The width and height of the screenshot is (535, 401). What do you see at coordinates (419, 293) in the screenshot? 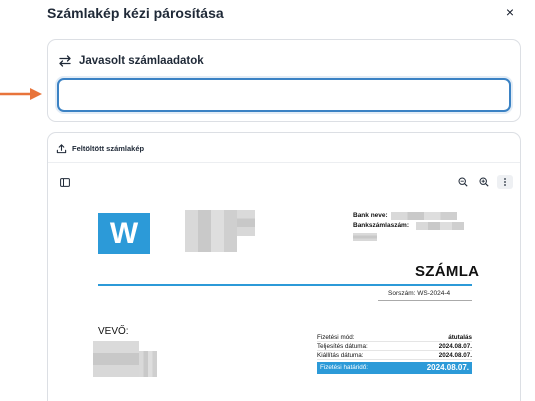
I see `invoice-serial: Sorszám: WS-2024-4` at bounding box center [419, 293].